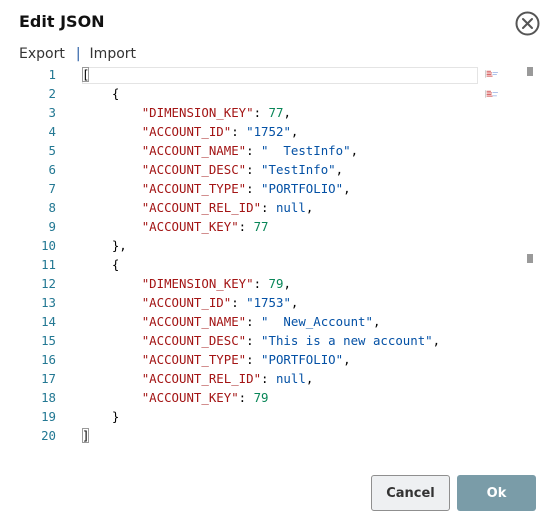  I want to click on code-token: "PORTFOLIO", so click(302, 359).